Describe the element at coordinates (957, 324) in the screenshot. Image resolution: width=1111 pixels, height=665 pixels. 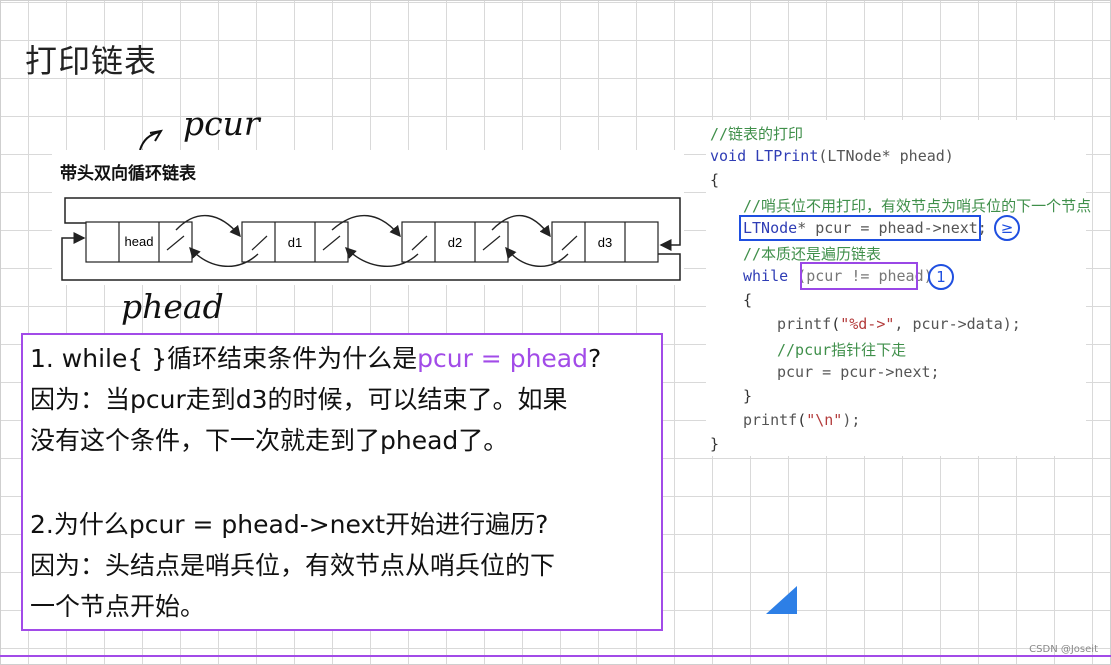
I see `code-printf-rest: , pcur->data);` at that location.